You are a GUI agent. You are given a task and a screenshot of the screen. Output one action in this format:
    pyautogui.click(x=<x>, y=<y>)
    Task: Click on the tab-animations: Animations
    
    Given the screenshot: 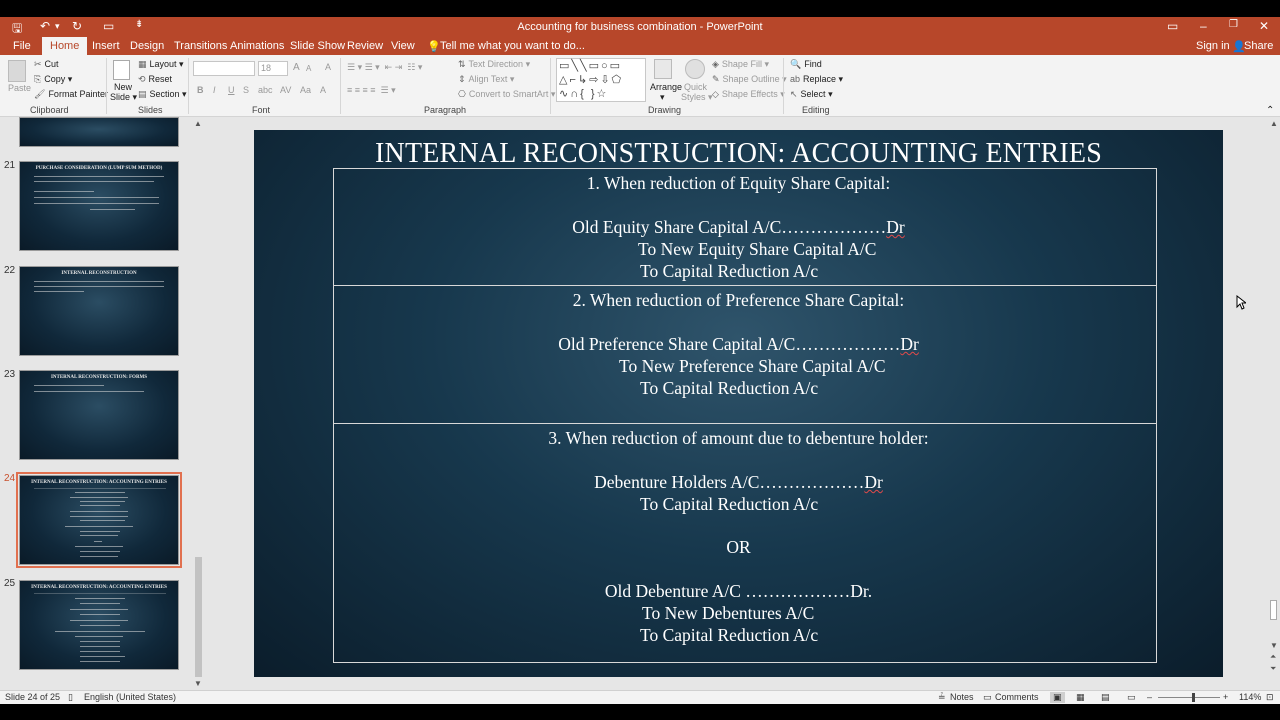 What is the action you would take?
    pyautogui.click(x=257, y=46)
    